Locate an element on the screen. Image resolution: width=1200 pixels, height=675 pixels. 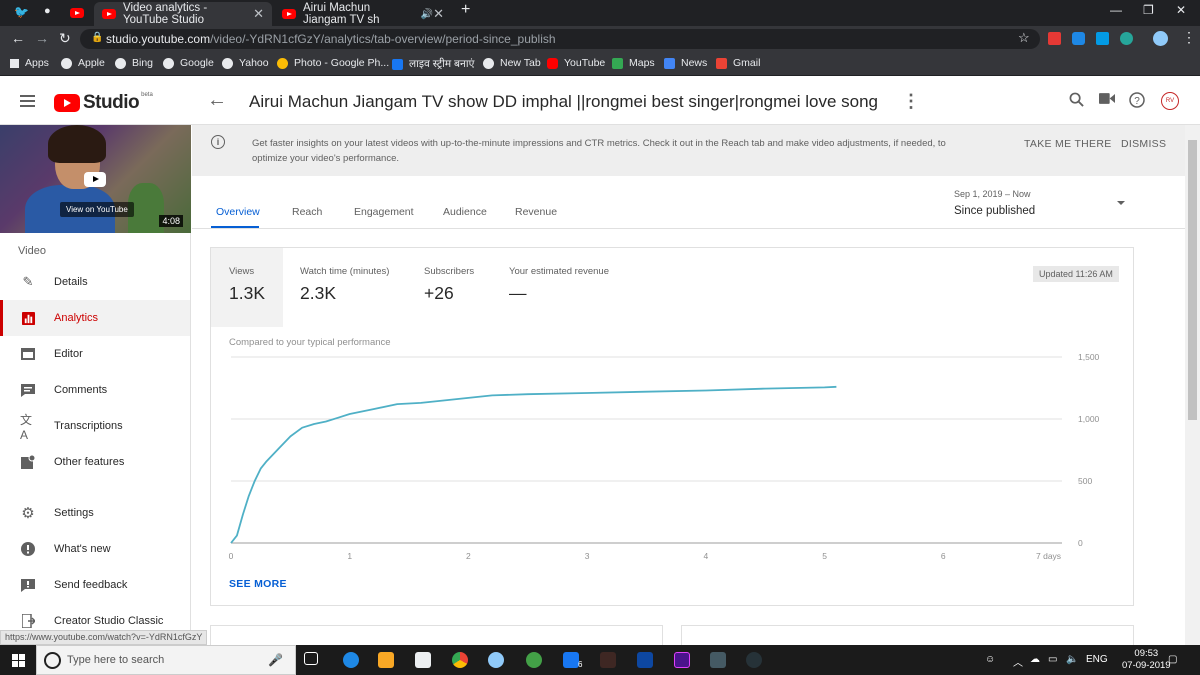
facebook-icon is located at coordinates (571, 660).